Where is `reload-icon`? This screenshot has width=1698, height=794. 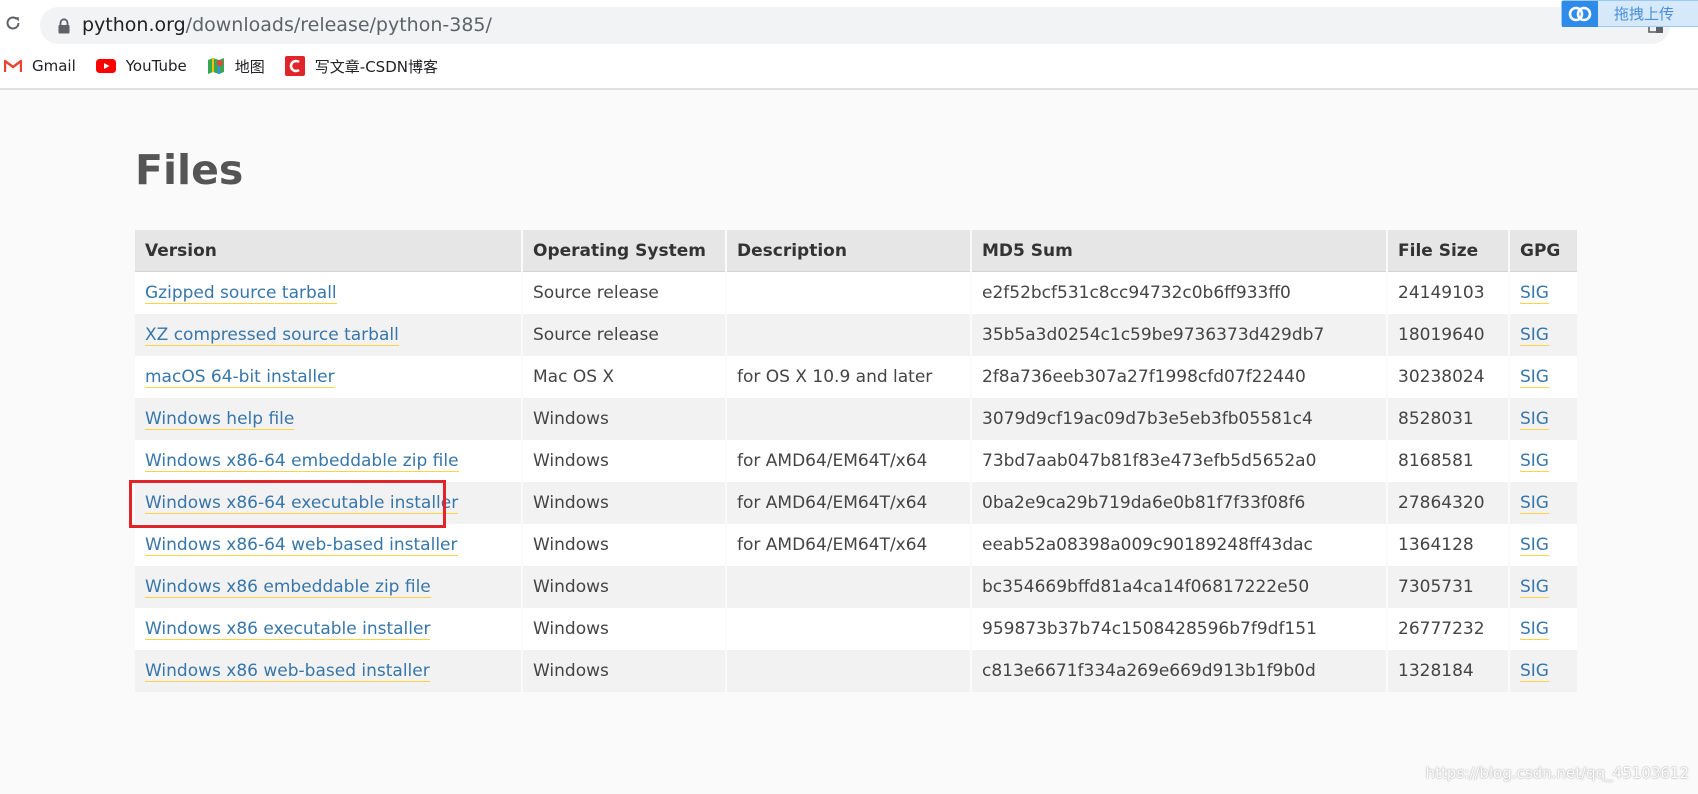
reload-icon is located at coordinates (13, 23).